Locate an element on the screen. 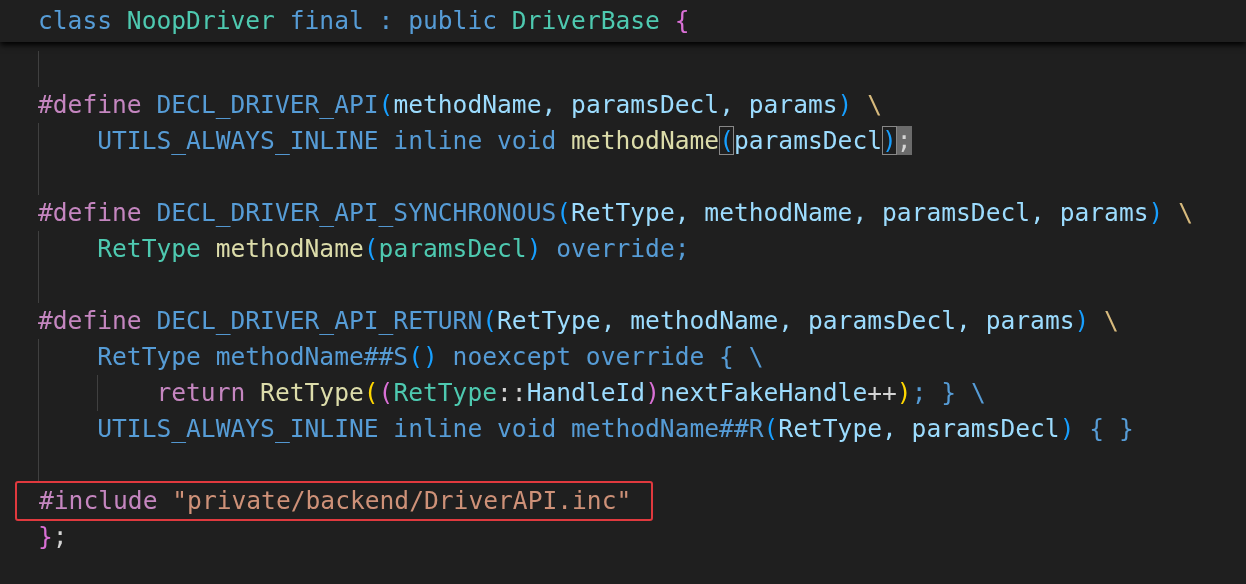 This screenshot has height=584, width=1246. code-line: #define DECL_DRIVER_API(methodName, paramsDecl, params) \ is located at coordinates (460, 105).